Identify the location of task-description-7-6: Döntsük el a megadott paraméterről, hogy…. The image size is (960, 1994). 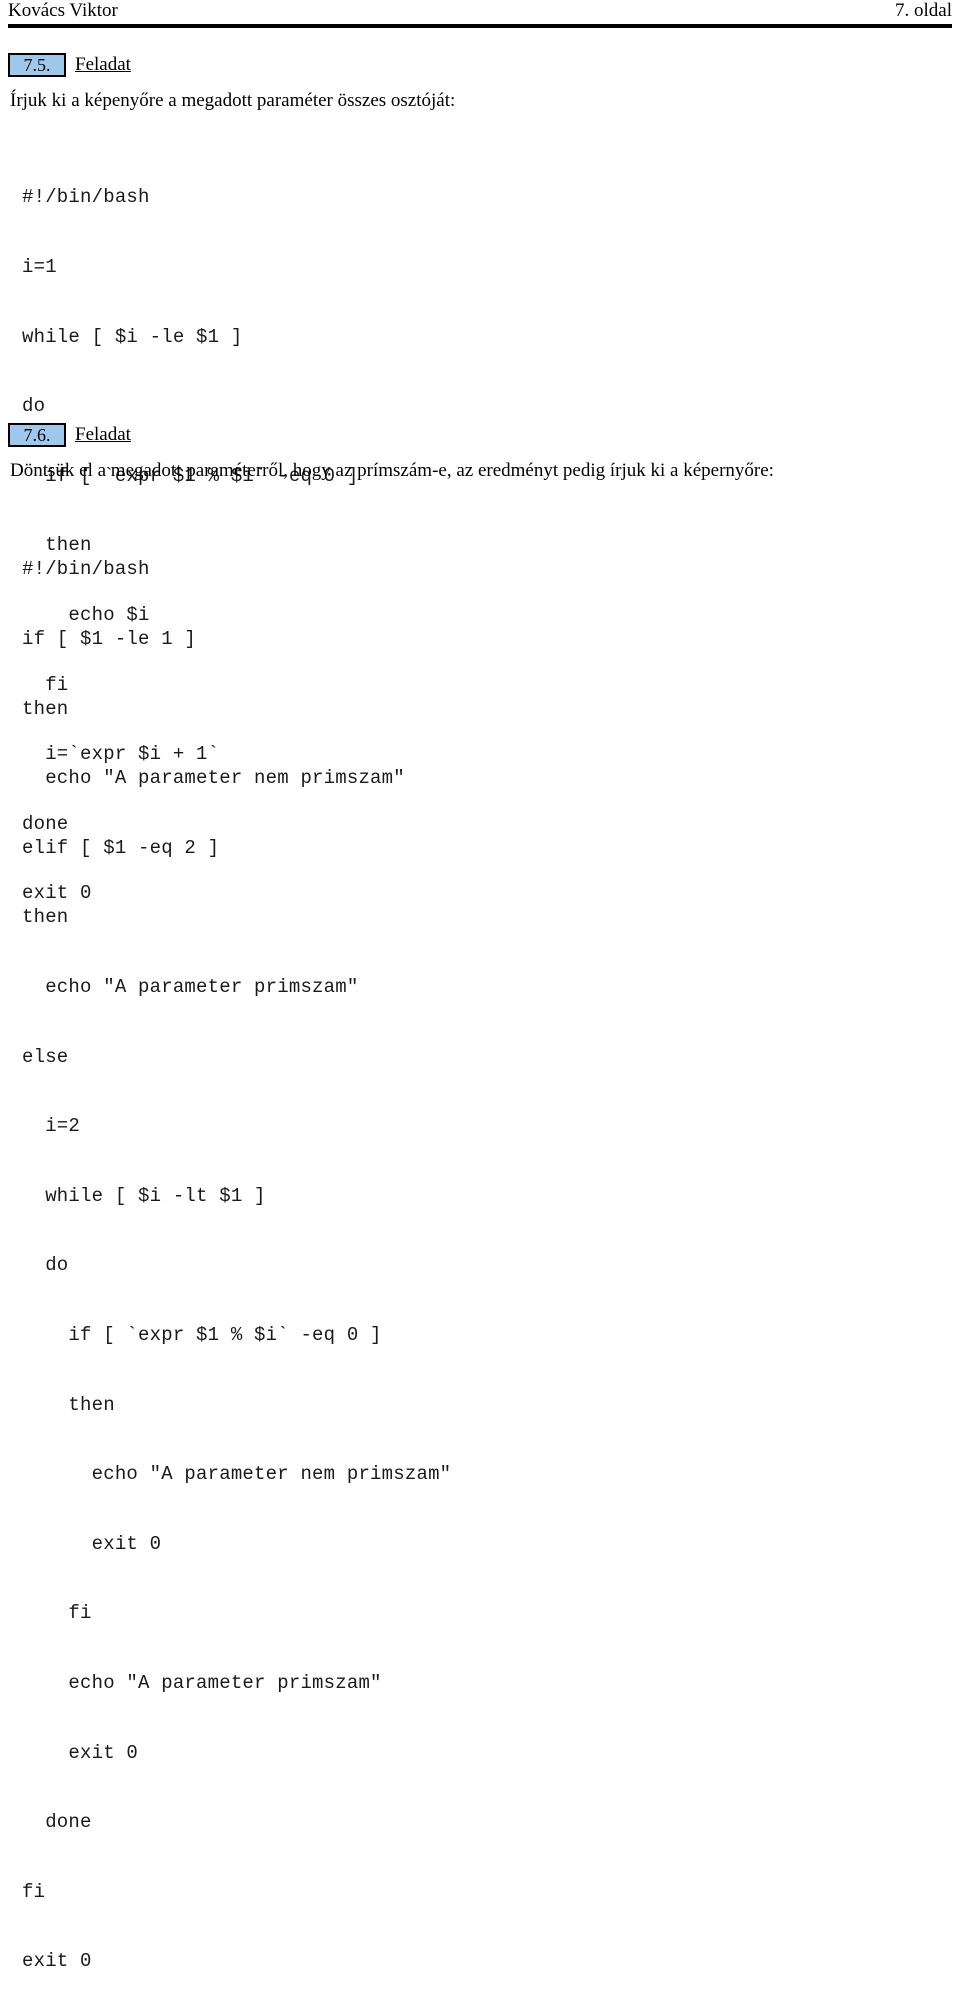
(392, 470).